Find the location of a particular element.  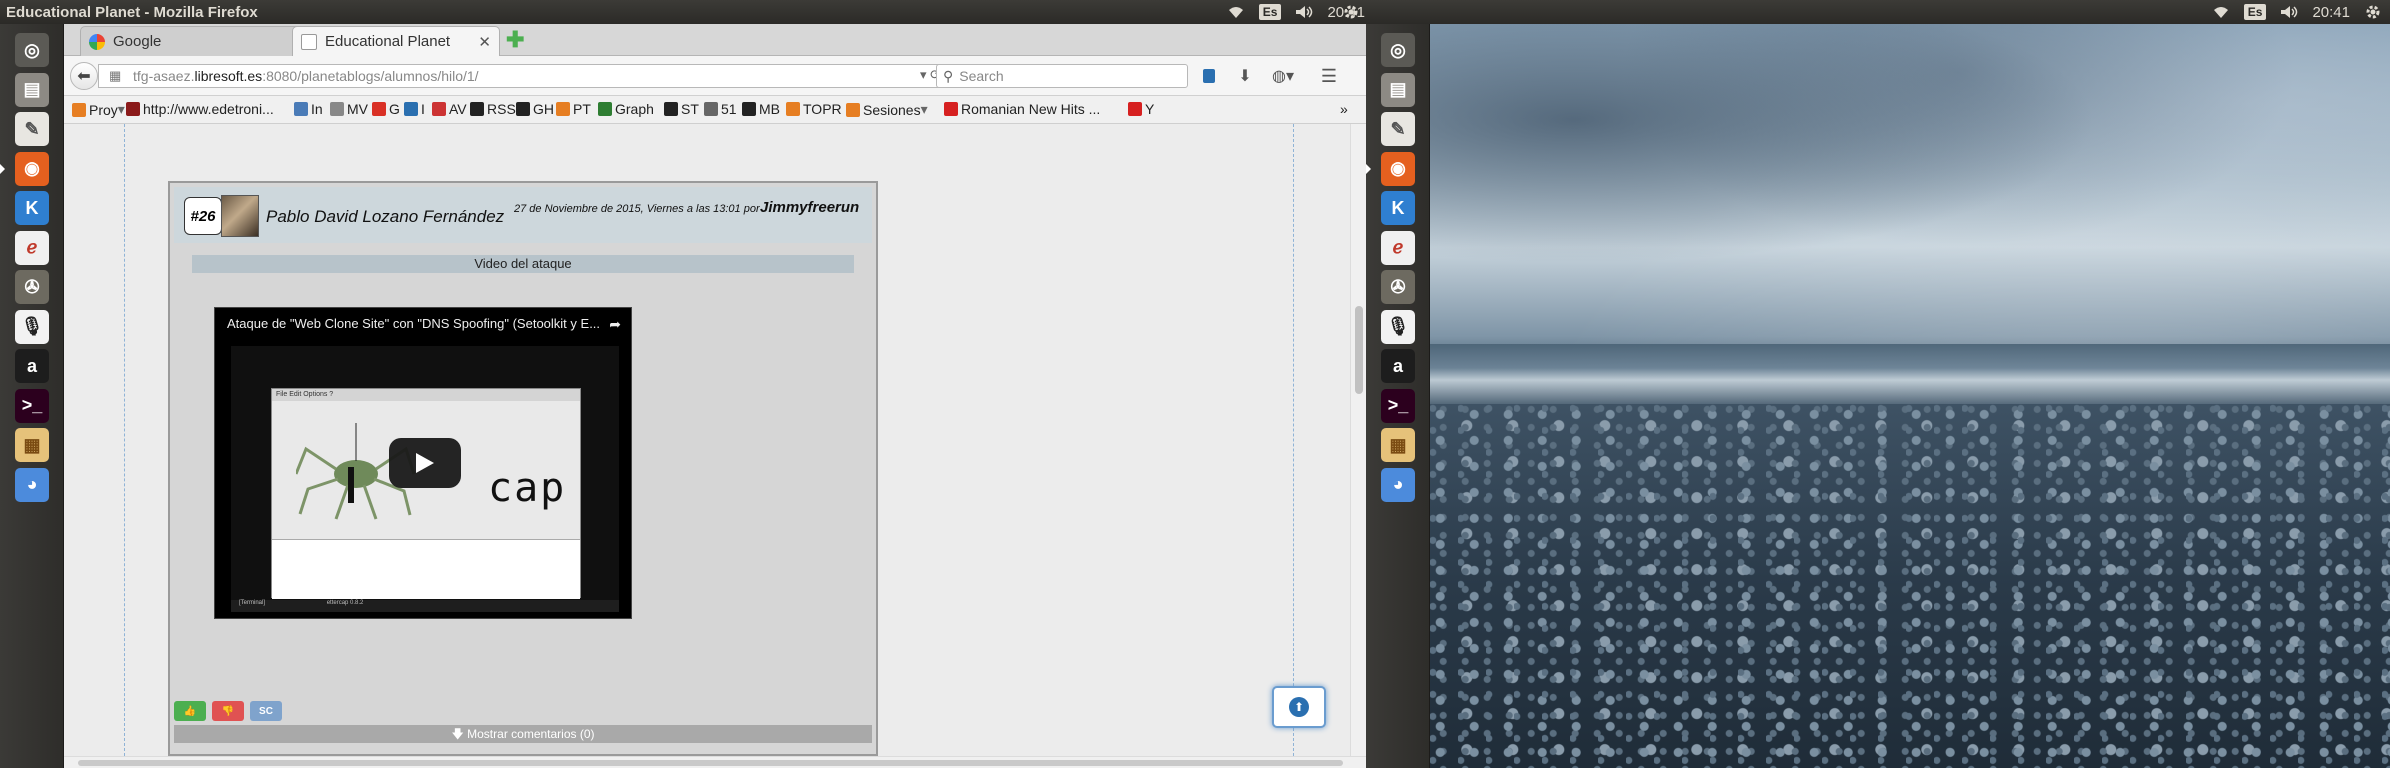

bookmark-item: TOPR is located at coordinates (814, 109).